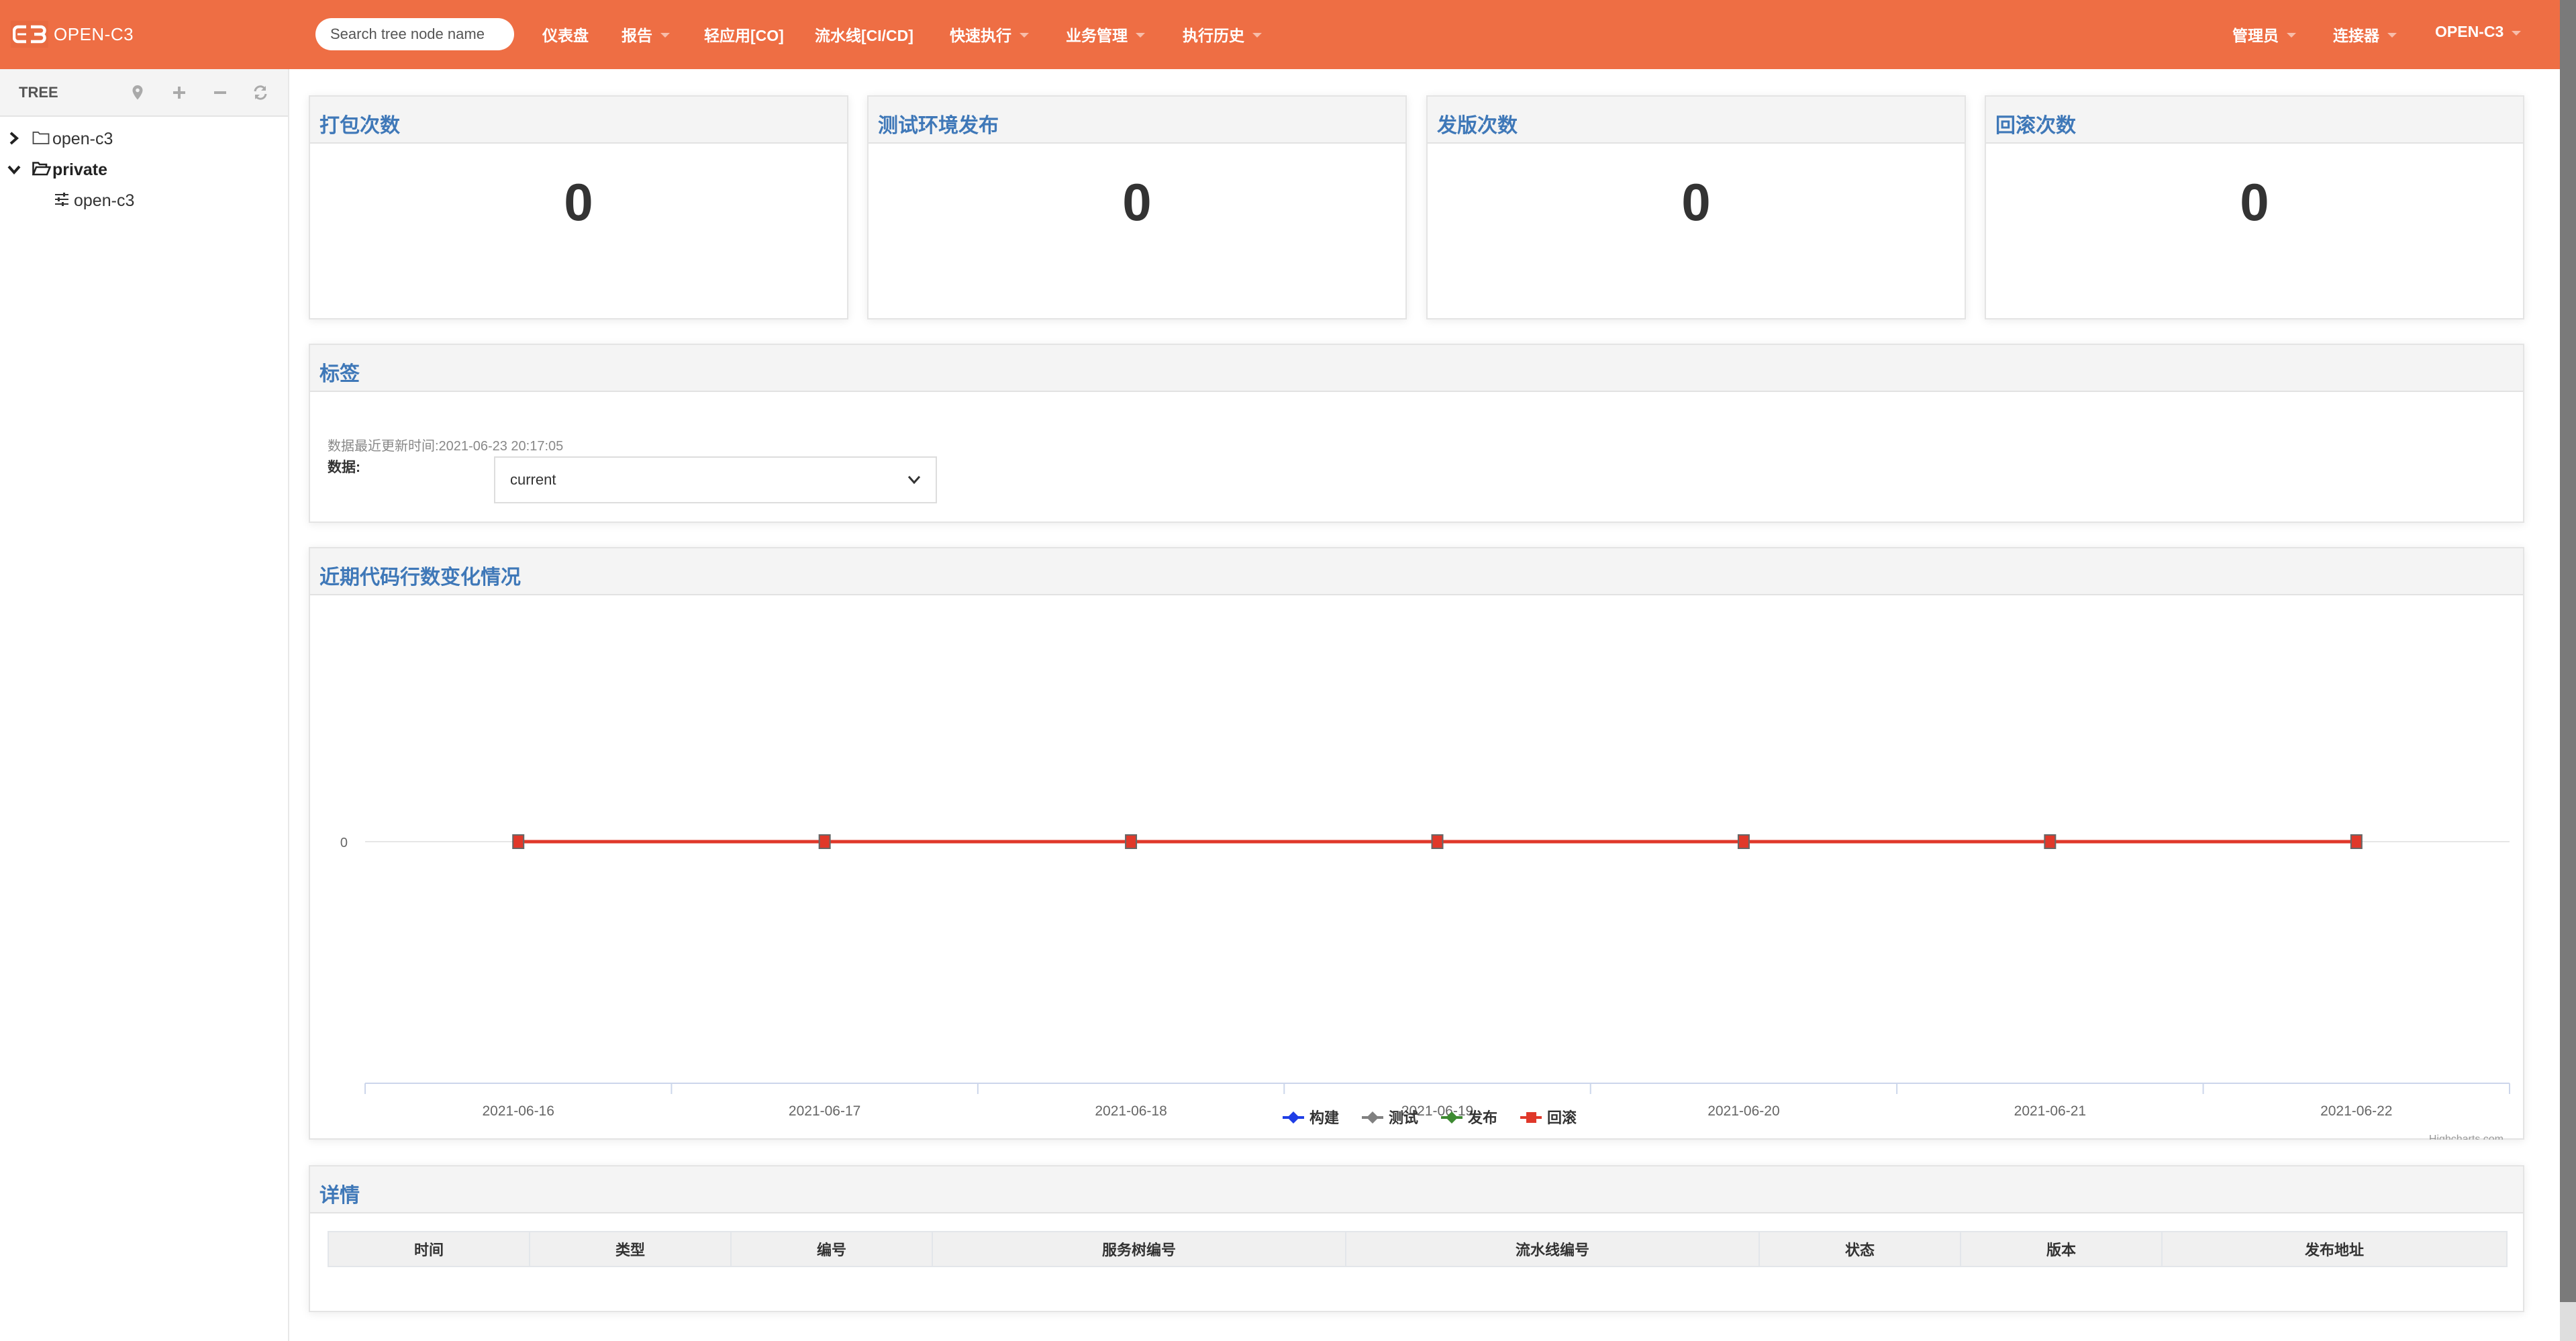 Image resolution: width=2576 pixels, height=1341 pixels. Describe the element at coordinates (2478, 32) in the screenshot. I see `nav-user-menu: OPEN-C3` at that location.